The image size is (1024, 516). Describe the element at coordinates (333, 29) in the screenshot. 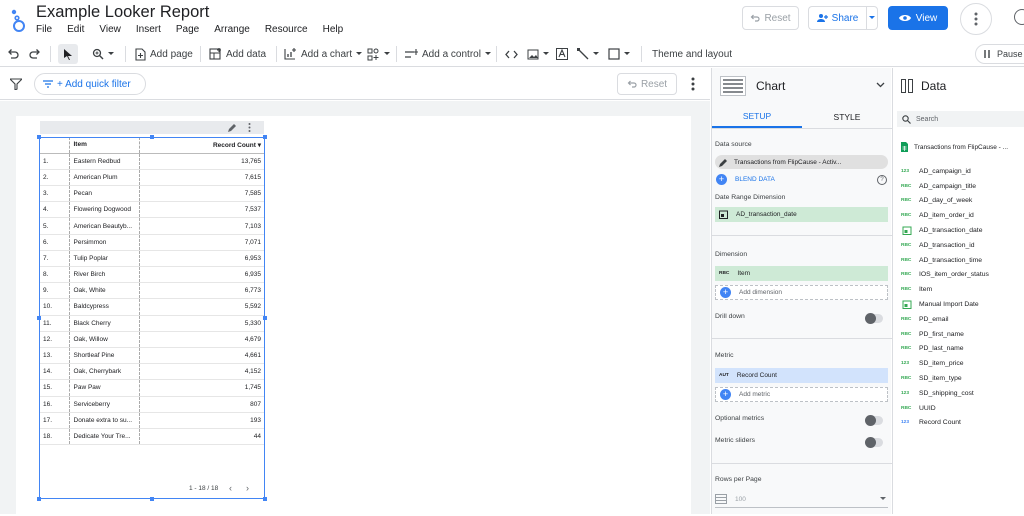

I see `menu-help: Help` at that location.